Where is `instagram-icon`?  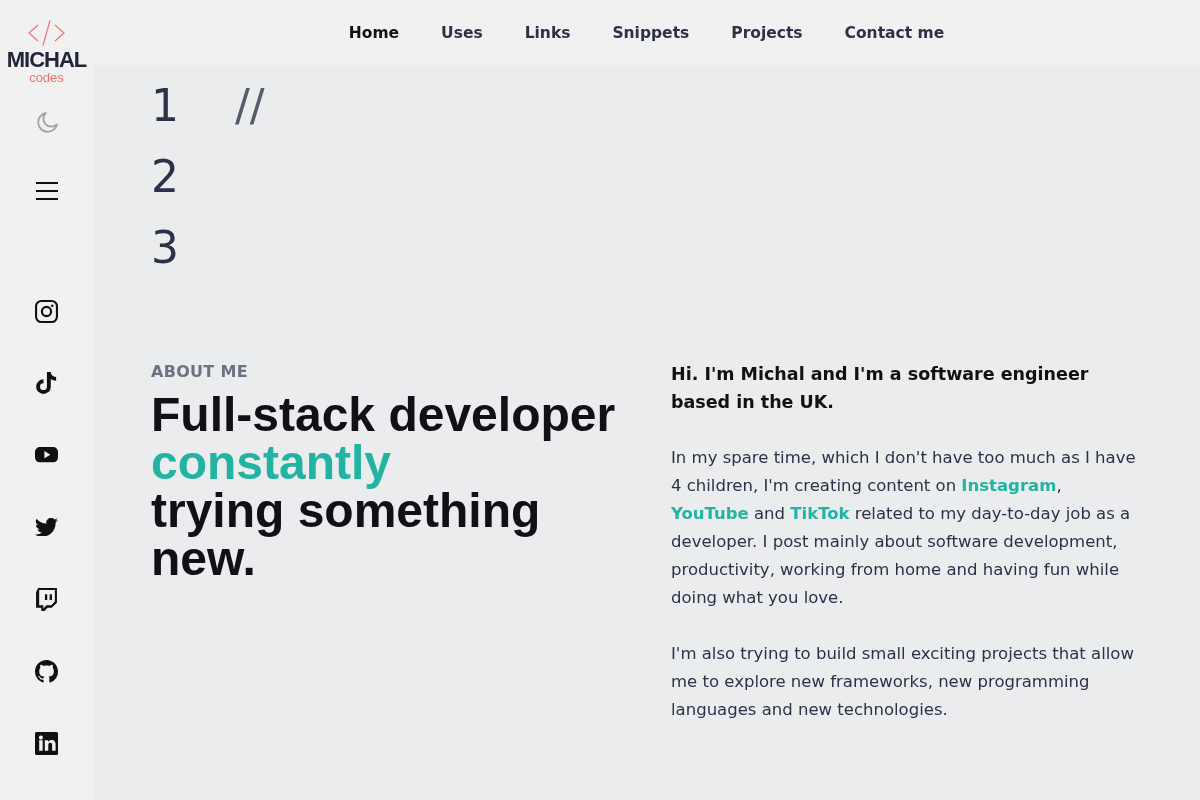
instagram-icon is located at coordinates (46, 311).